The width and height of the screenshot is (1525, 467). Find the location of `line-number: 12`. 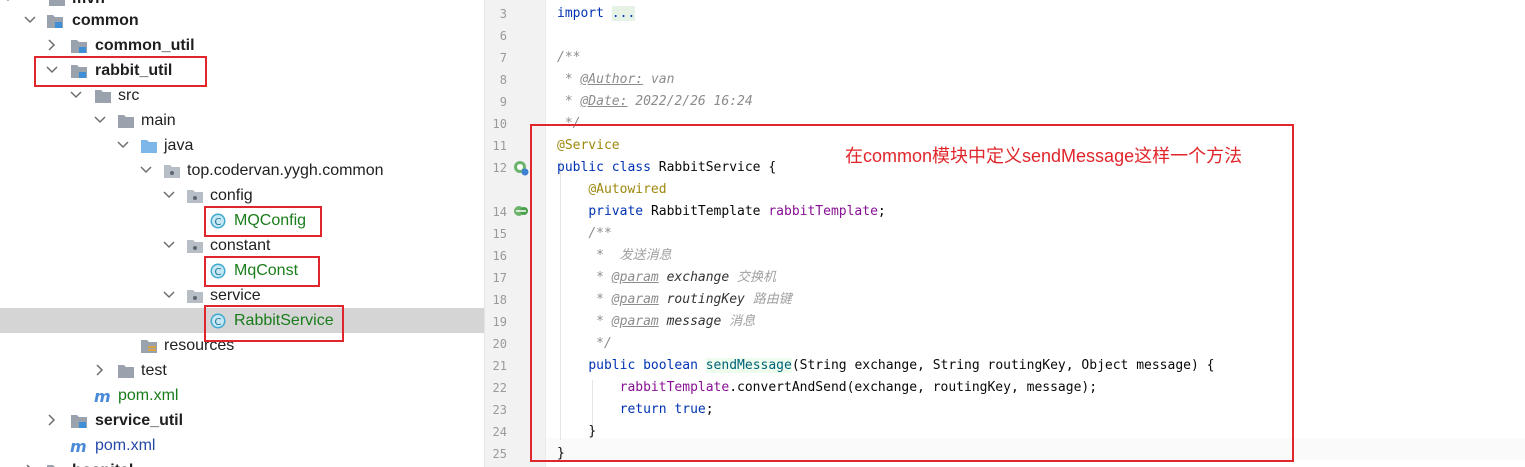

line-number: 12 is located at coordinates (499, 168).